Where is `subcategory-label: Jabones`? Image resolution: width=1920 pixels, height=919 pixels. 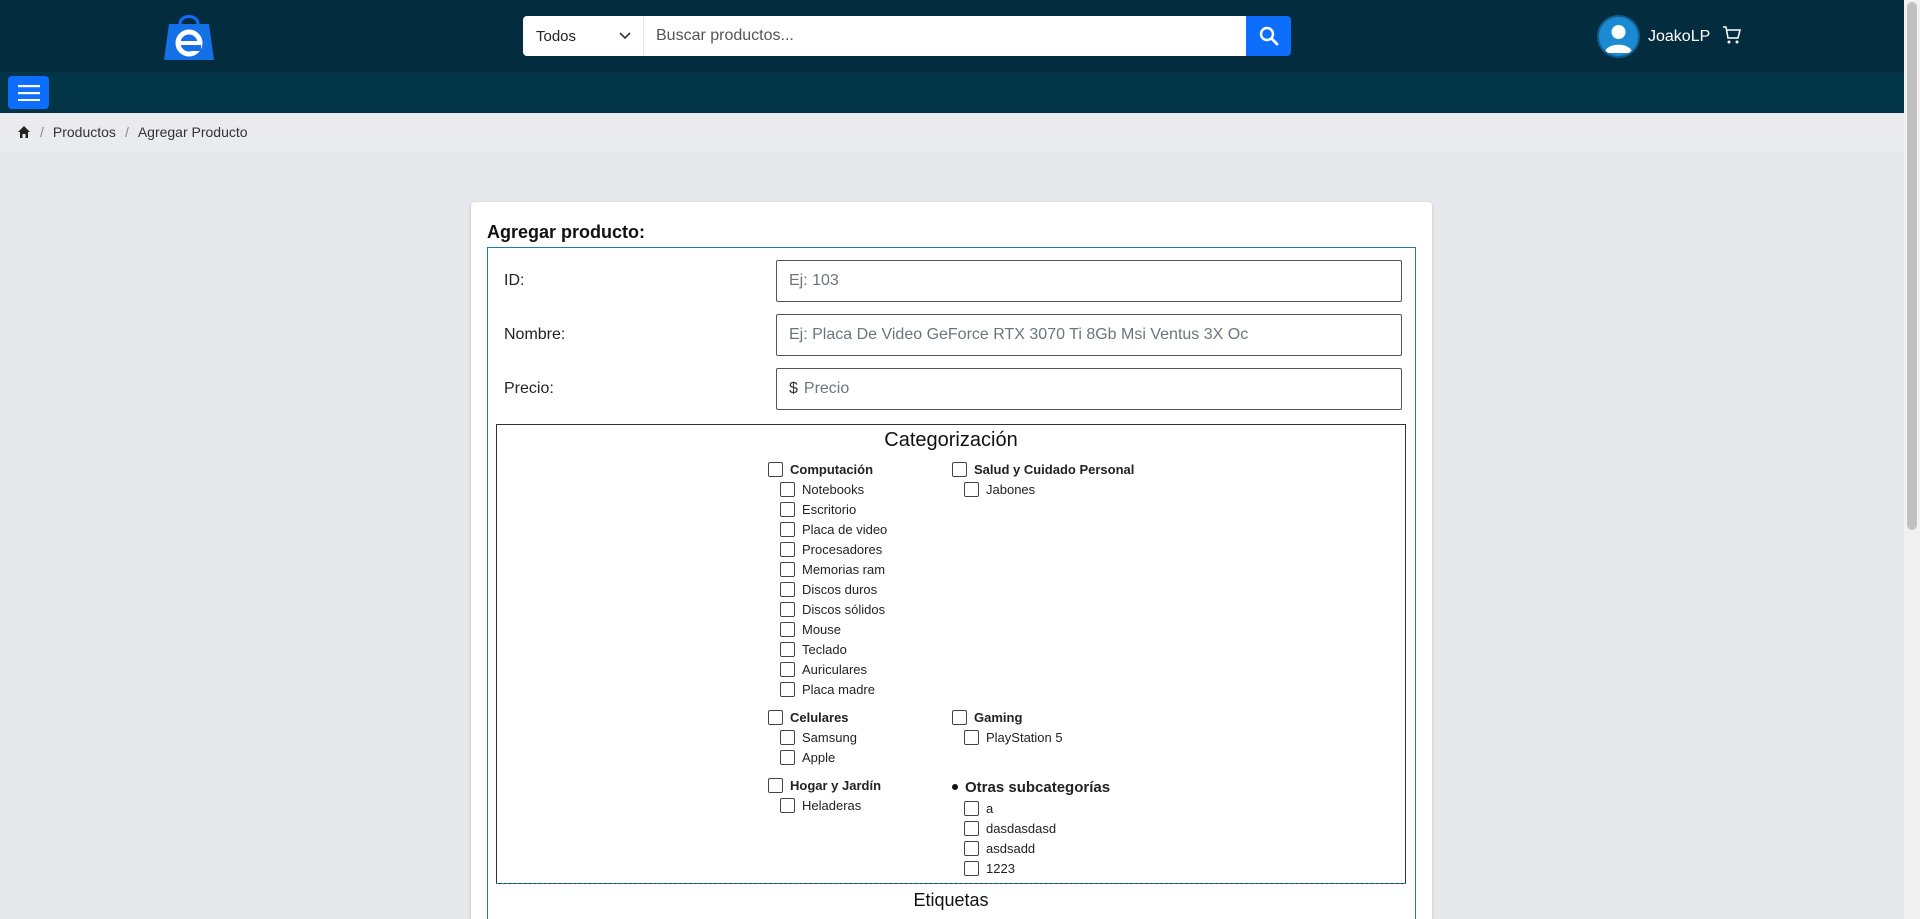 subcategory-label: Jabones is located at coordinates (1011, 489).